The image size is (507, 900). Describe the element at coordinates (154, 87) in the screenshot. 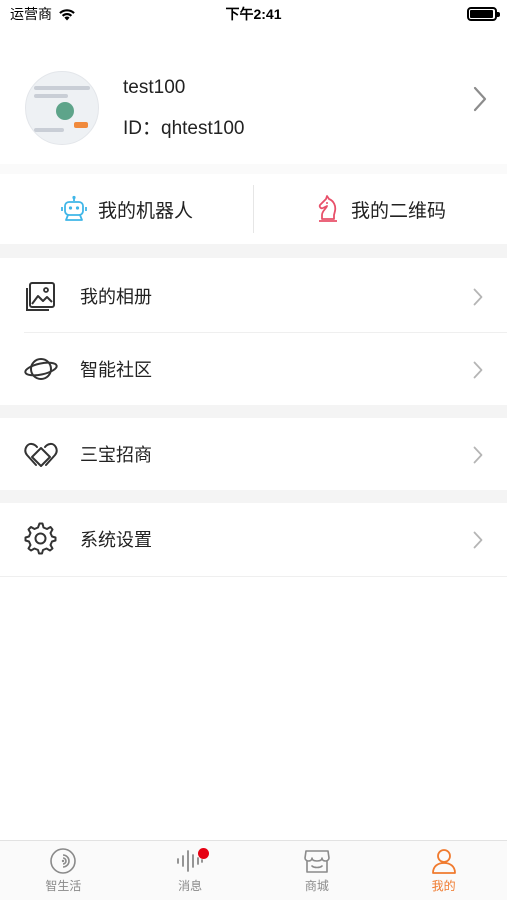

I see `username: test100` at that location.